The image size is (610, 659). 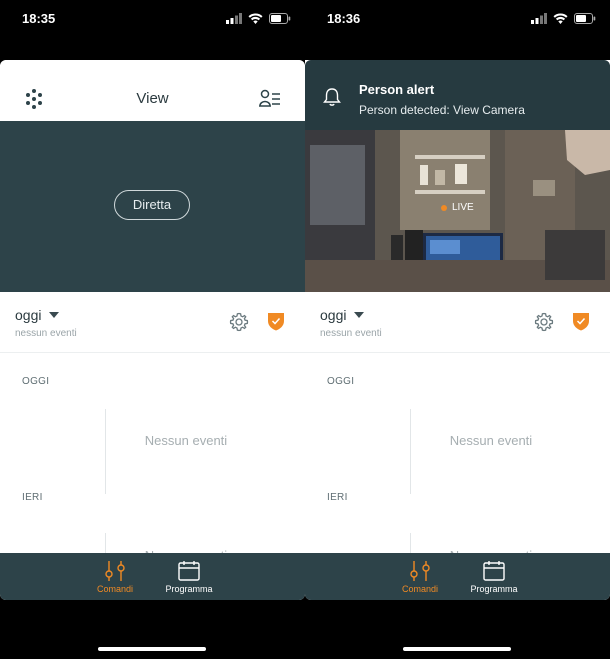 I want to click on bell-icon, so click(x=332, y=99).